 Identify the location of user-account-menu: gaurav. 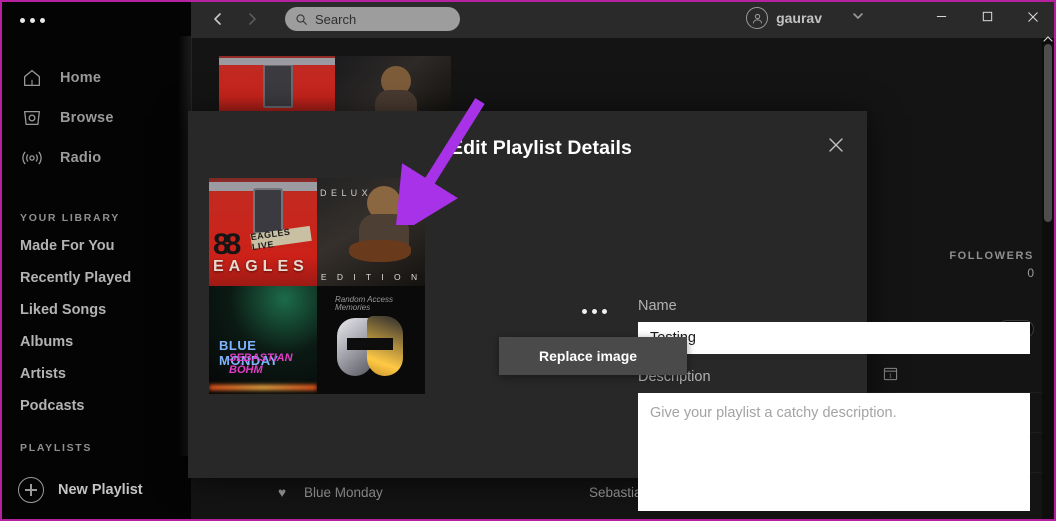
(806, 18).